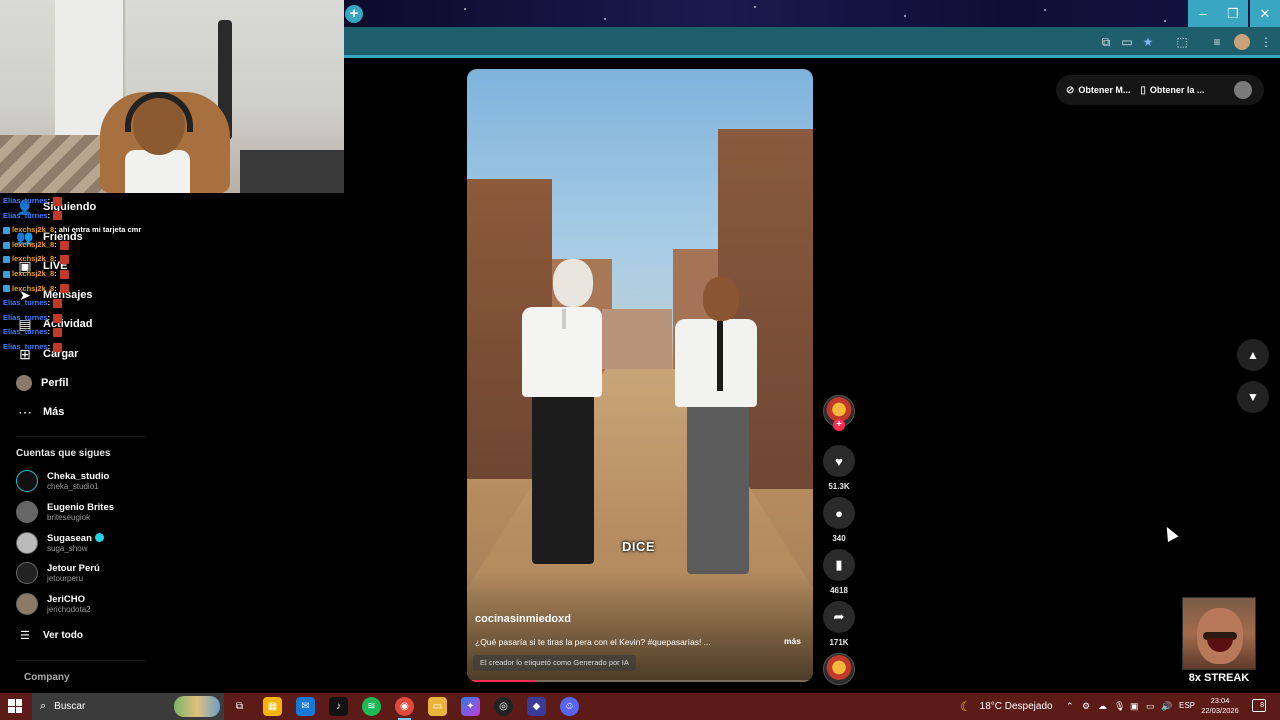 The width and height of the screenshot is (1280, 720). Describe the element at coordinates (60, 543) in the screenshot. I see `account-item: Sugasean suga_show` at that location.